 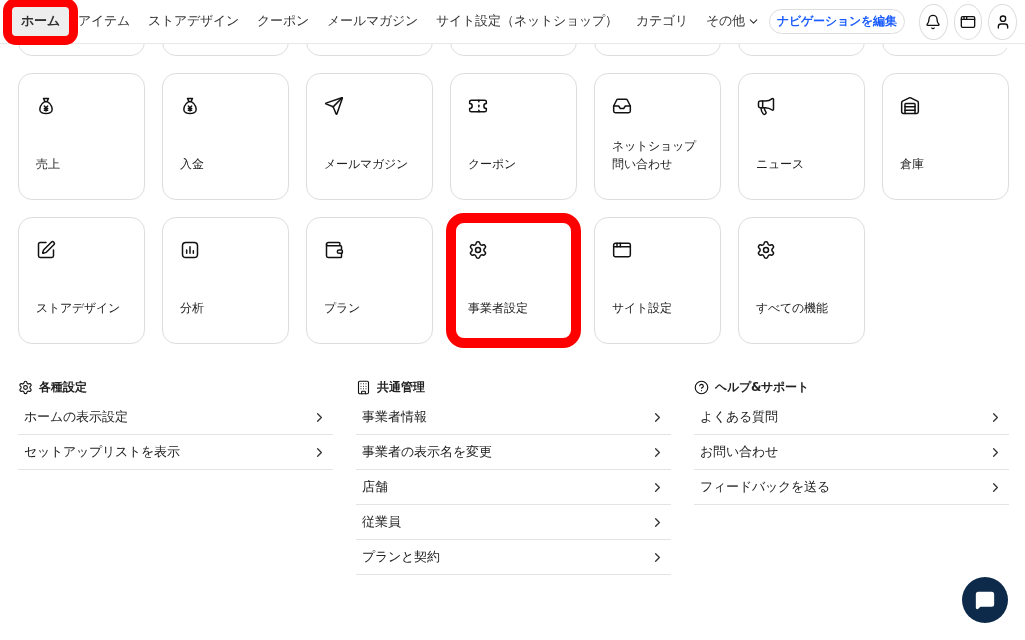 I want to click on feature-card: クーポン, so click(x=513, y=136).